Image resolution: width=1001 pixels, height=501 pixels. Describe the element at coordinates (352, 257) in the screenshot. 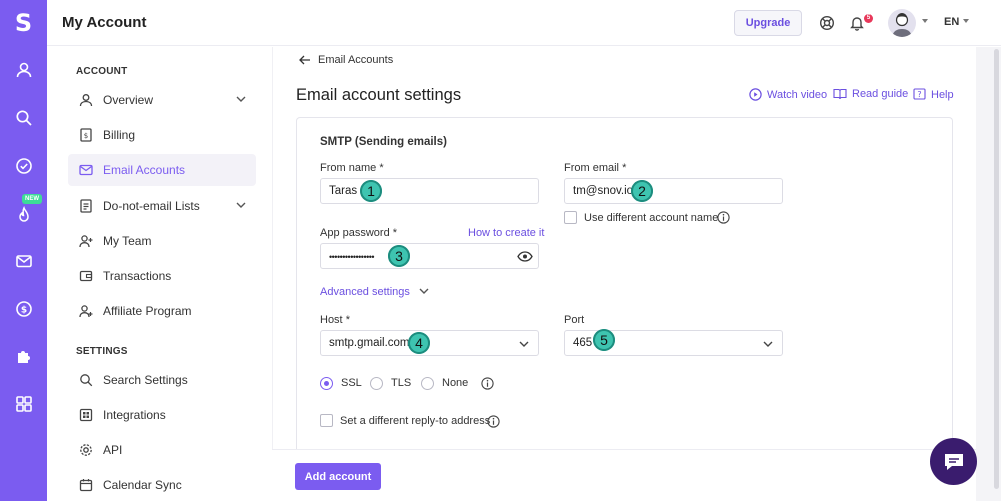

I see `app-password-value: •••••••••••••••••` at that location.